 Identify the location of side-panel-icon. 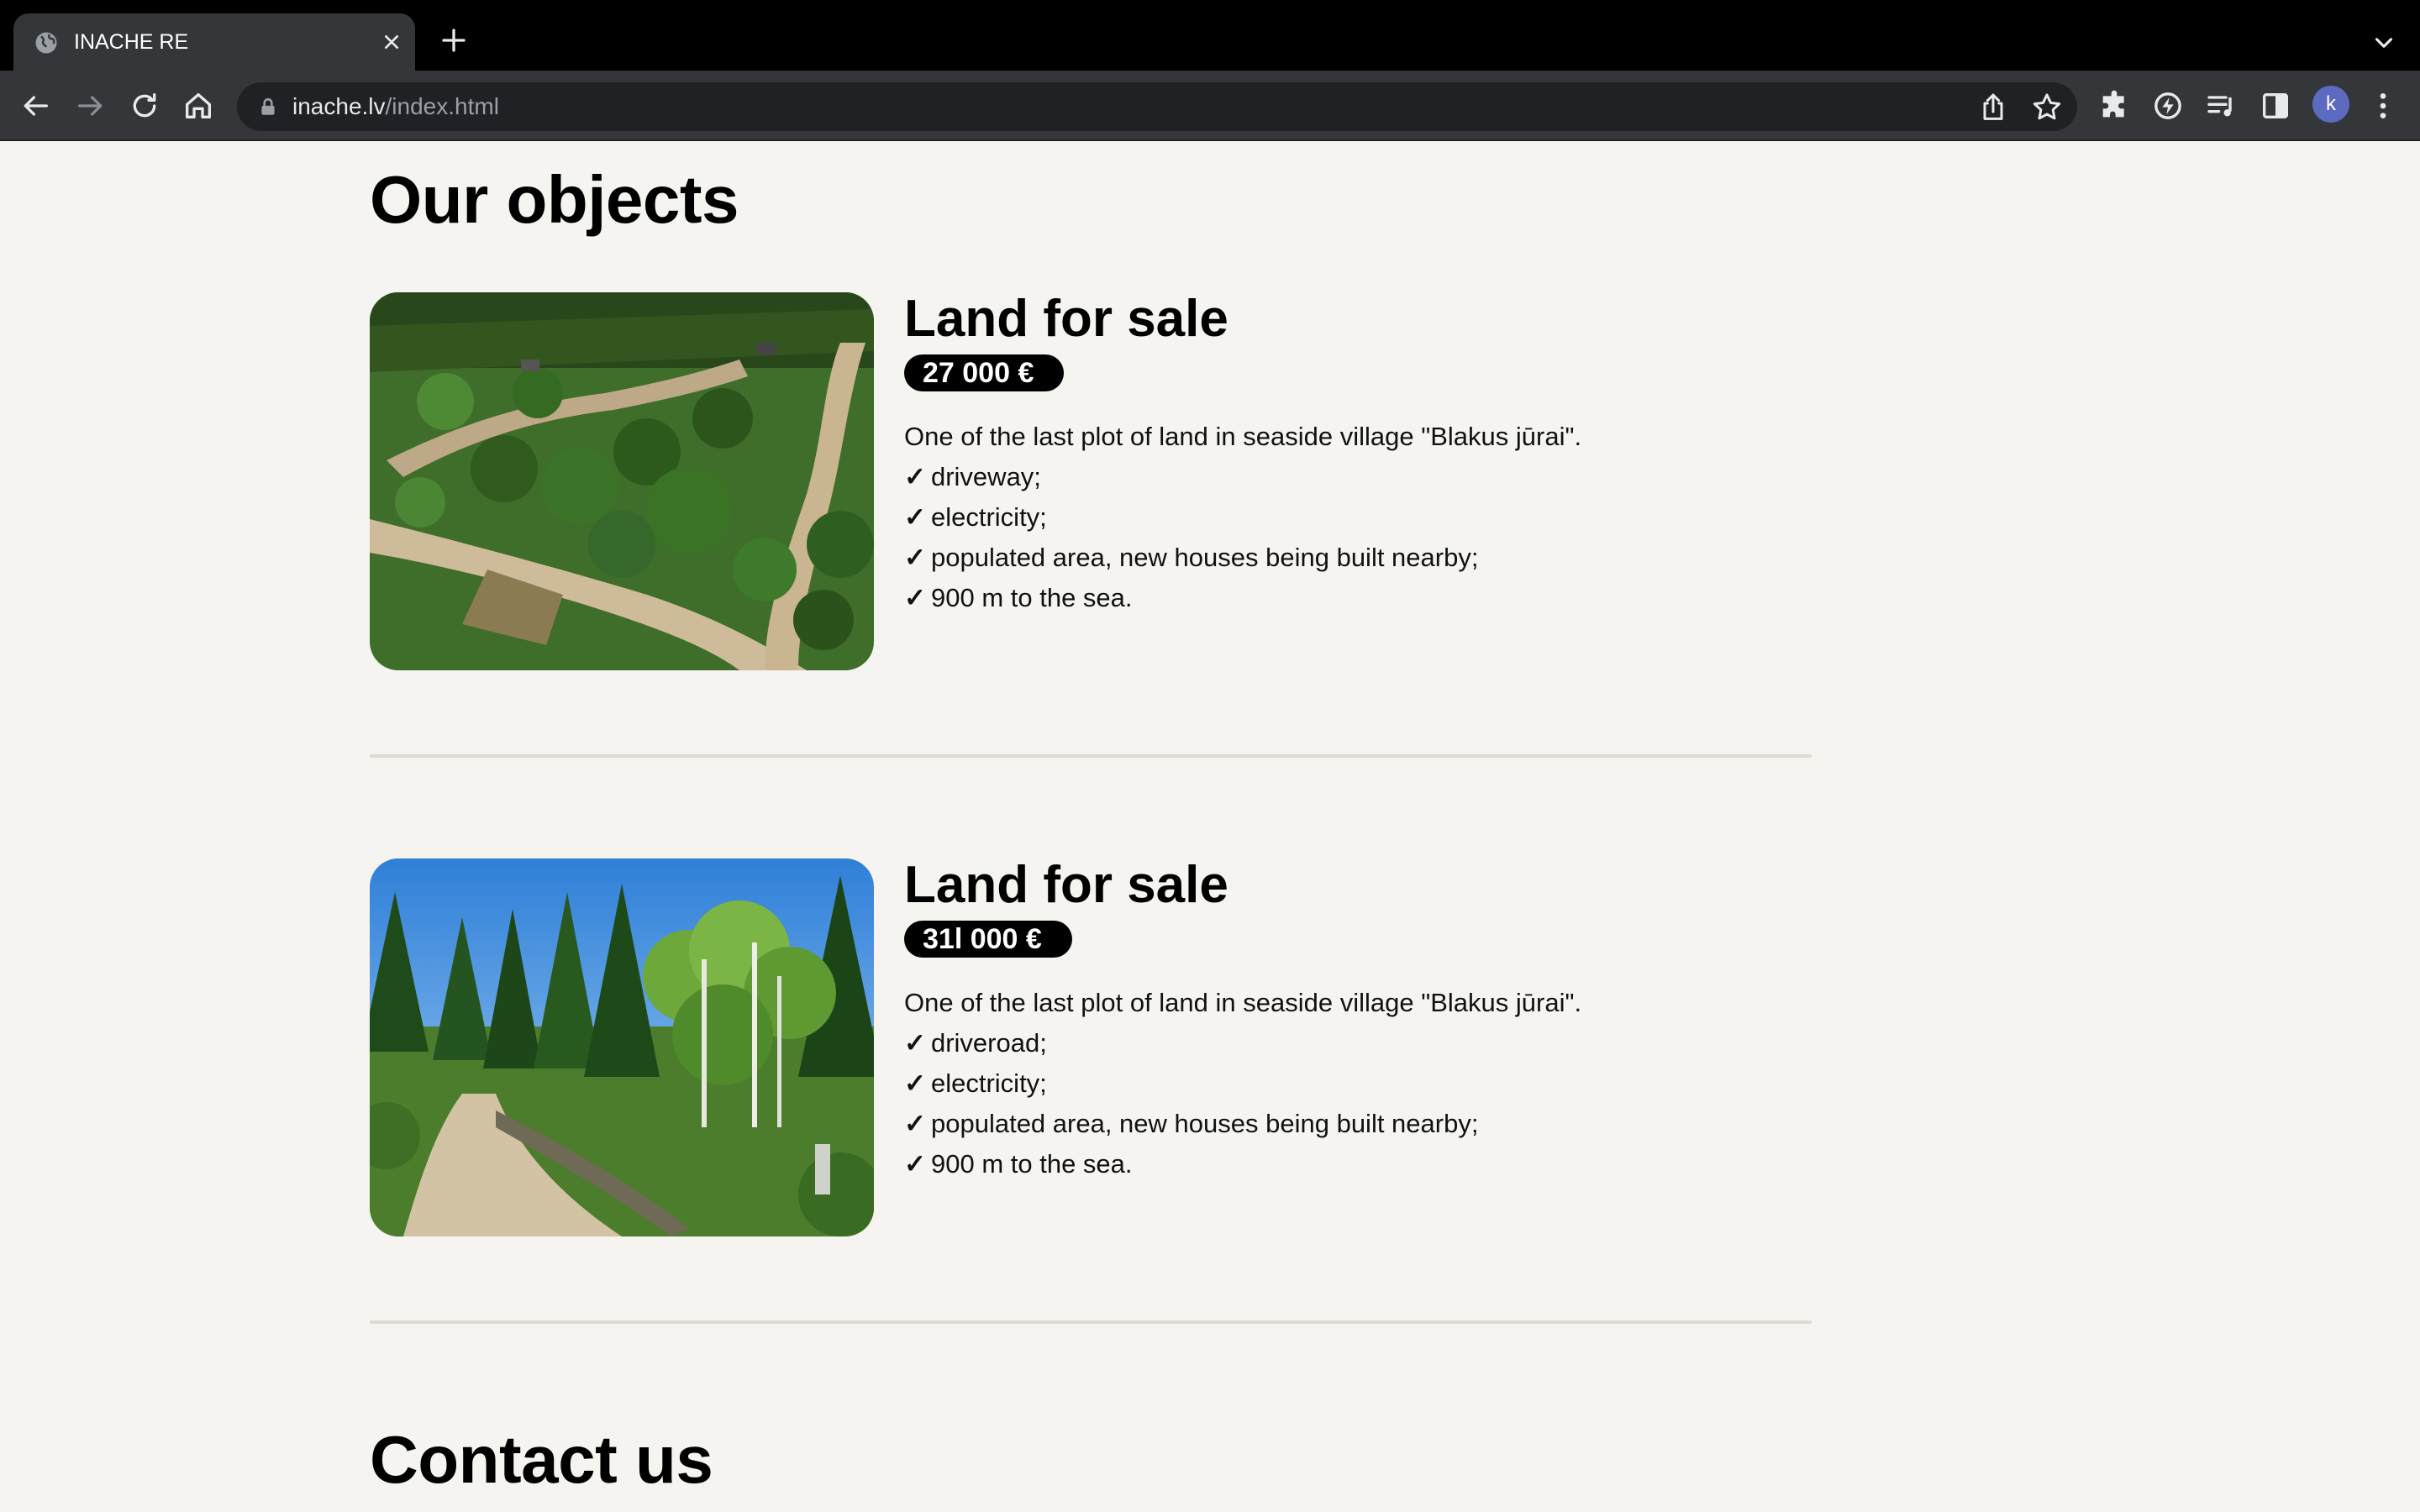
(2275, 106).